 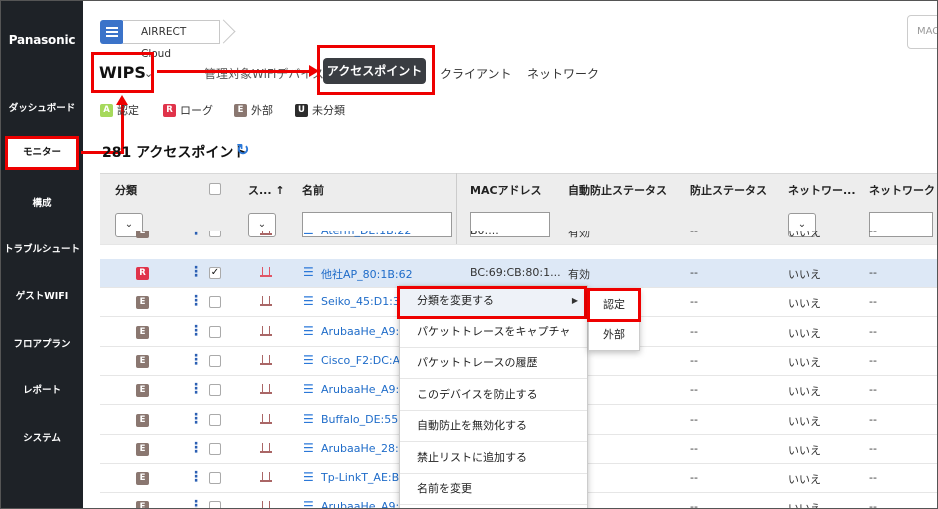 I want to click on legend-external: E 外部, so click(x=253, y=110).